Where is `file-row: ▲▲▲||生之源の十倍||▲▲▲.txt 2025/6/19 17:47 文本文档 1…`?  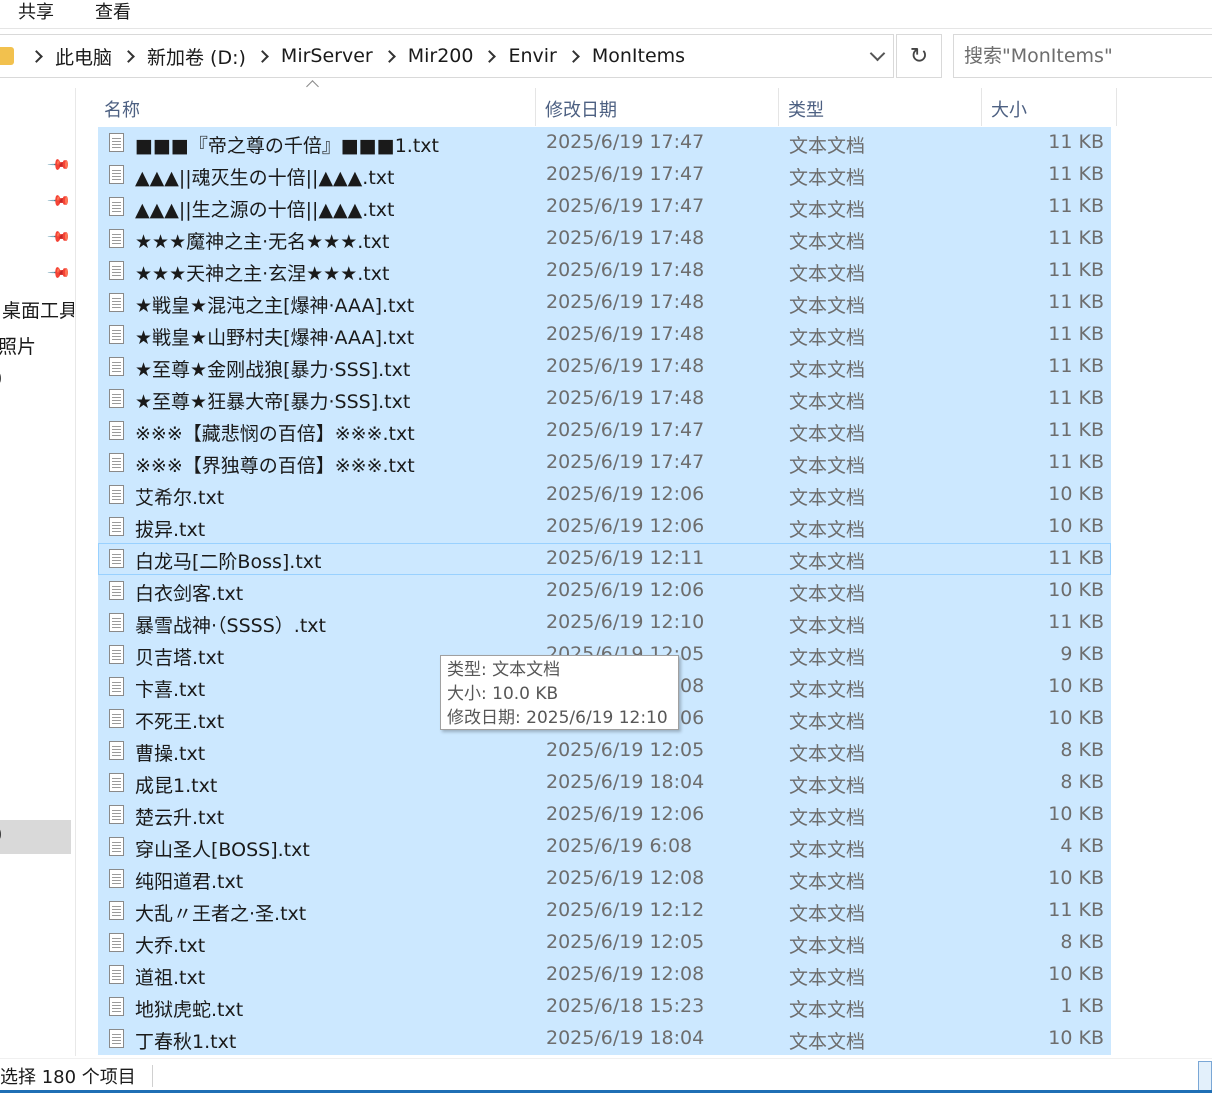 file-row: ▲▲▲||生之源の十倍||▲▲▲.txt 2025/6/19 17:47 文本文档 1… is located at coordinates (604, 207).